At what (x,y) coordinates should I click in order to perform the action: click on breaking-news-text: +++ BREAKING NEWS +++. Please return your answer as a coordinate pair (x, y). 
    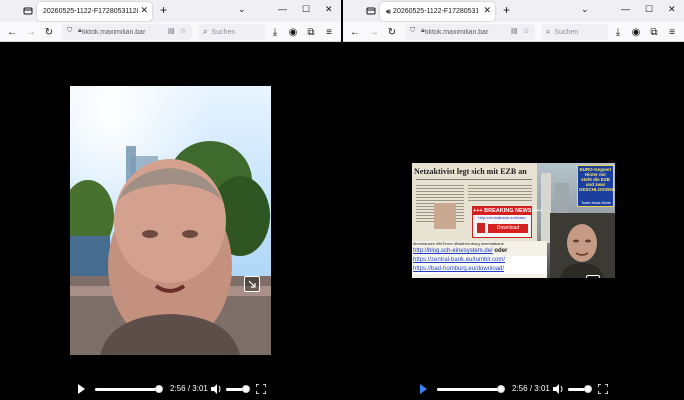
    Looking at the image, I should click on (508, 211).